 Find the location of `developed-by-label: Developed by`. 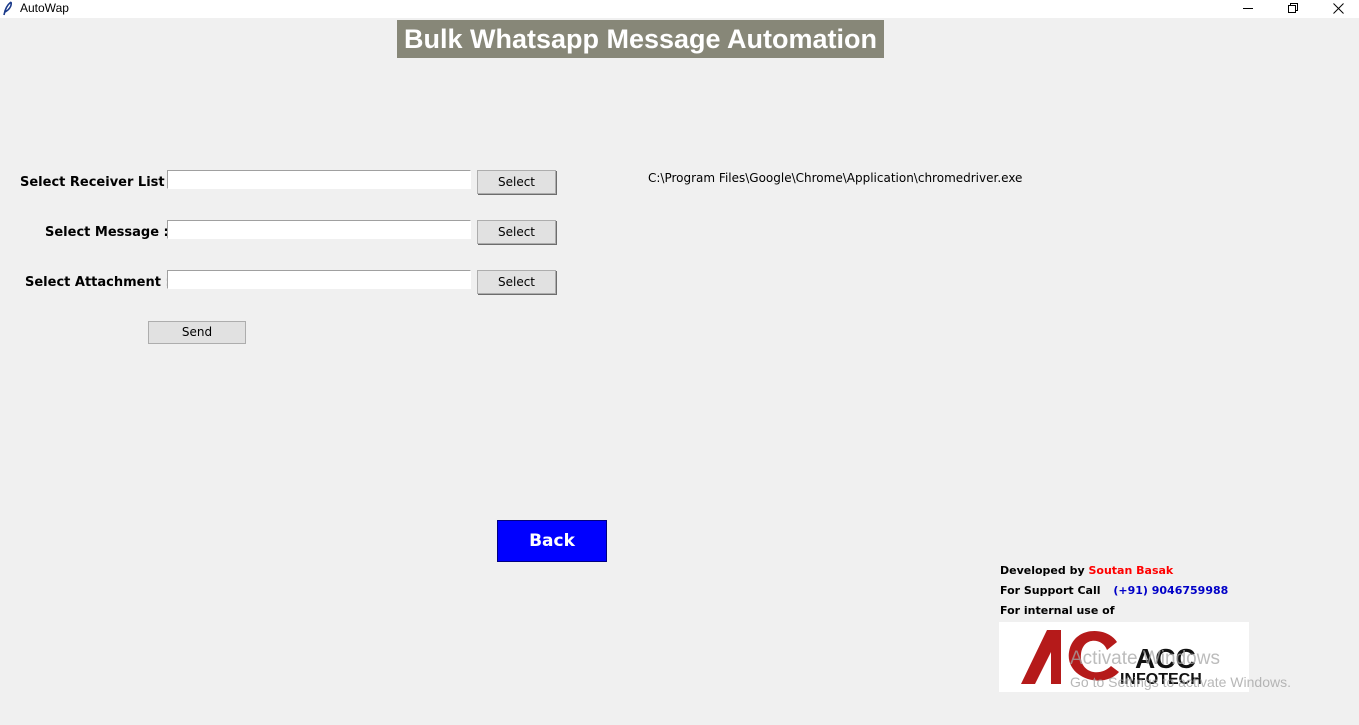

developed-by-label: Developed by is located at coordinates (1042, 570).